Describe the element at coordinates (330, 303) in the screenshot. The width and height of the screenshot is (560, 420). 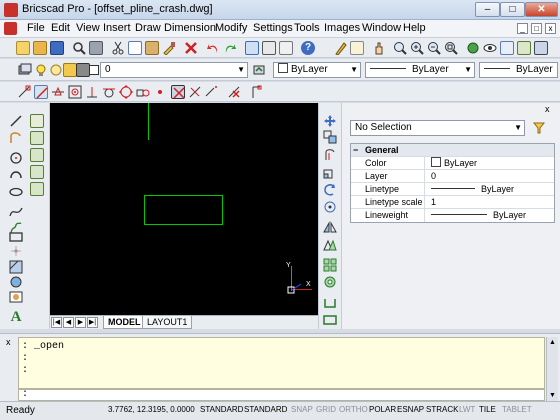
I see `break-tool-icon` at that location.